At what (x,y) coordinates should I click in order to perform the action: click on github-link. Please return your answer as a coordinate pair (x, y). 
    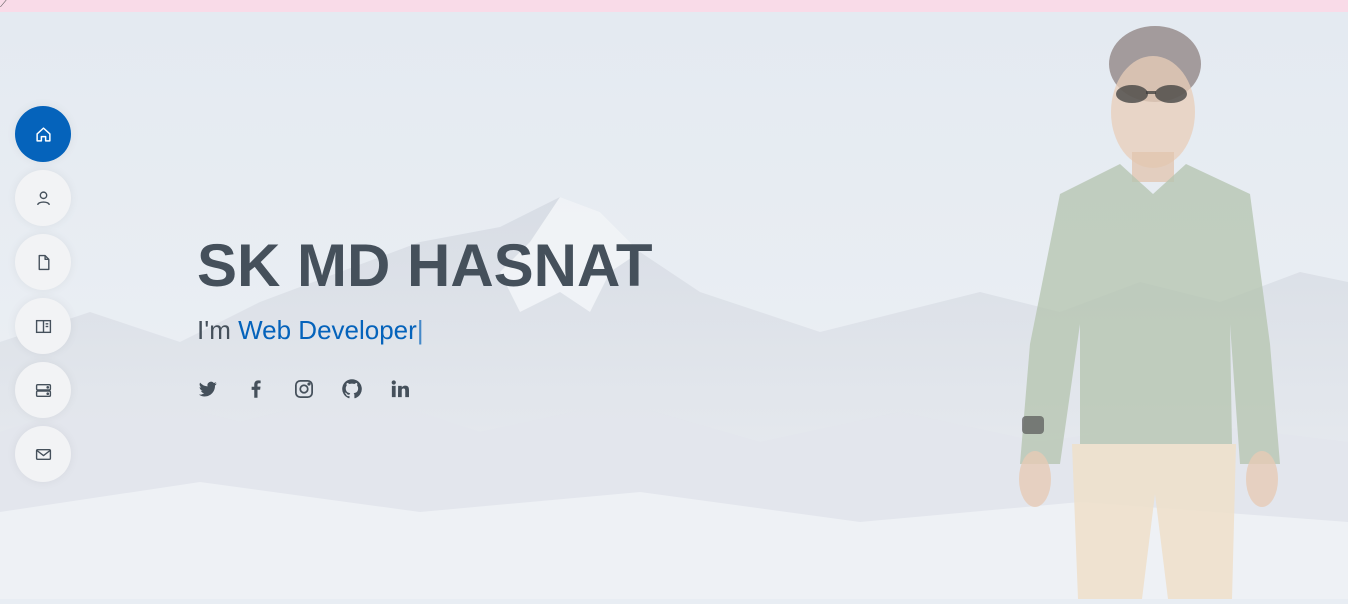
    Looking at the image, I should click on (352, 389).